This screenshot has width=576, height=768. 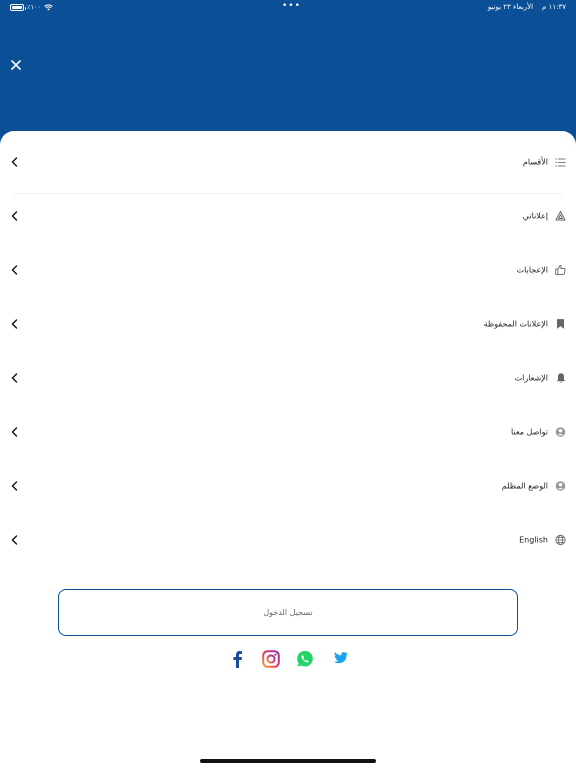 I want to click on status-datetime: ١١:٣٧ م الأربعاء ٢٣ يونيو, so click(x=527, y=7).